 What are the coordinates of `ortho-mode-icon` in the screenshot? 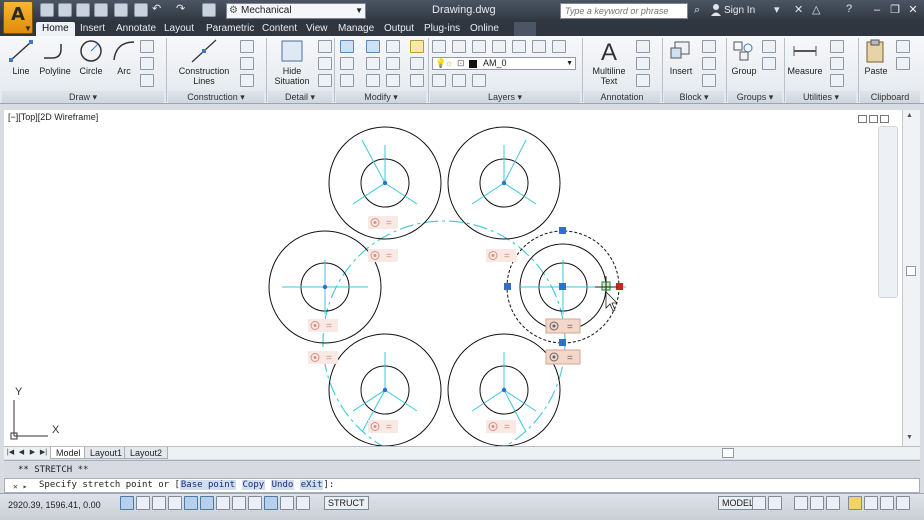 It's located at (159, 503).